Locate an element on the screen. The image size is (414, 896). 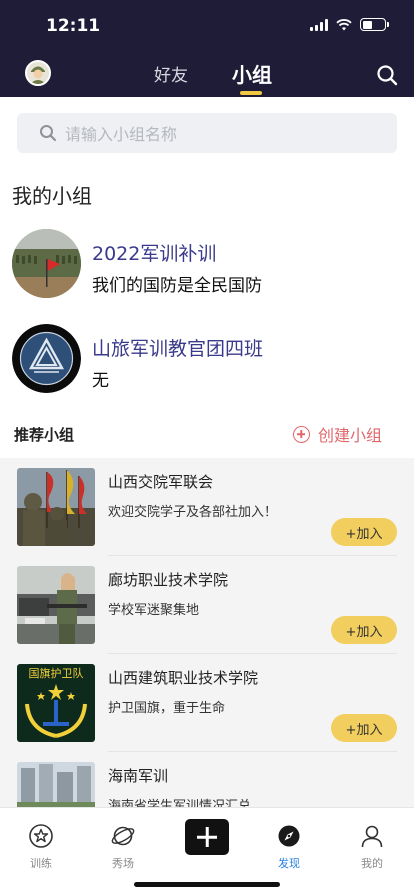
group-name: 山西交院军联会 is located at coordinates (161, 482).